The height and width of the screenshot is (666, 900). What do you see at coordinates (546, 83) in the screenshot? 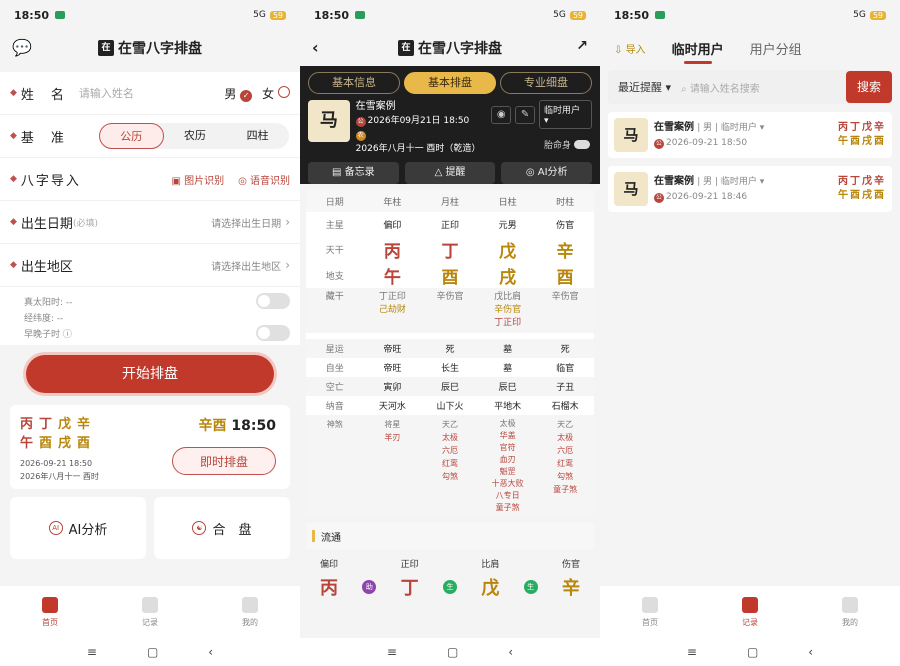
I see `tab-pro-detail: 专业细盘` at bounding box center [546, 83].